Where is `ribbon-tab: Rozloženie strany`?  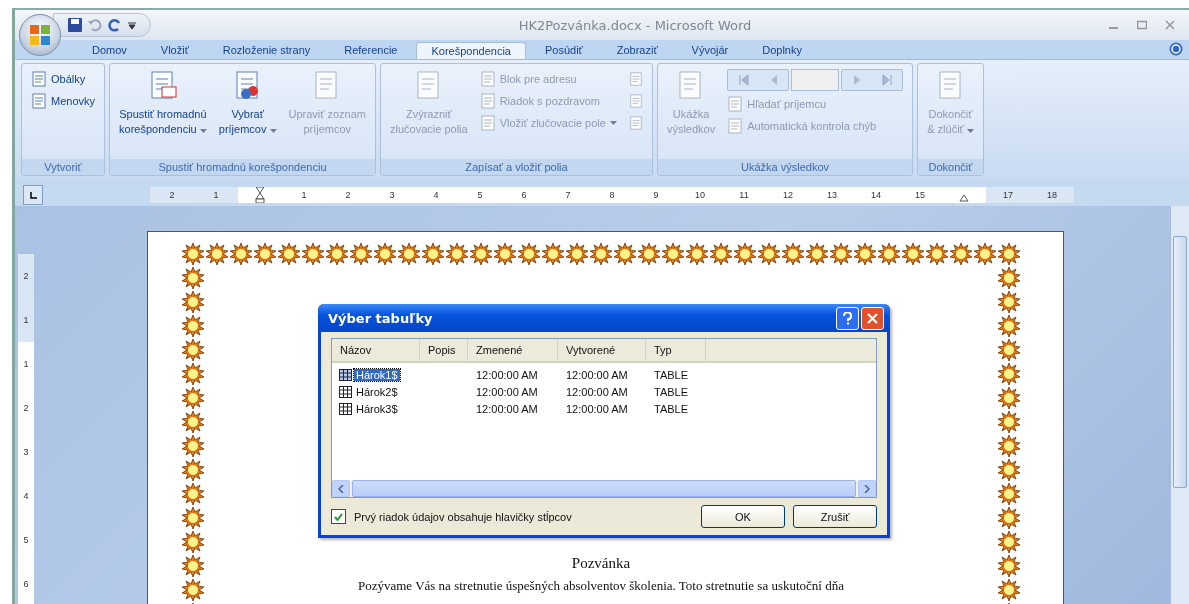 ribbon-tab: Rozloženie strany is located at coordinates (266, 50).